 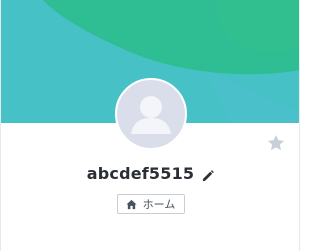 I want to click on username-row: abcdef5515, so click(x=150, y=173).